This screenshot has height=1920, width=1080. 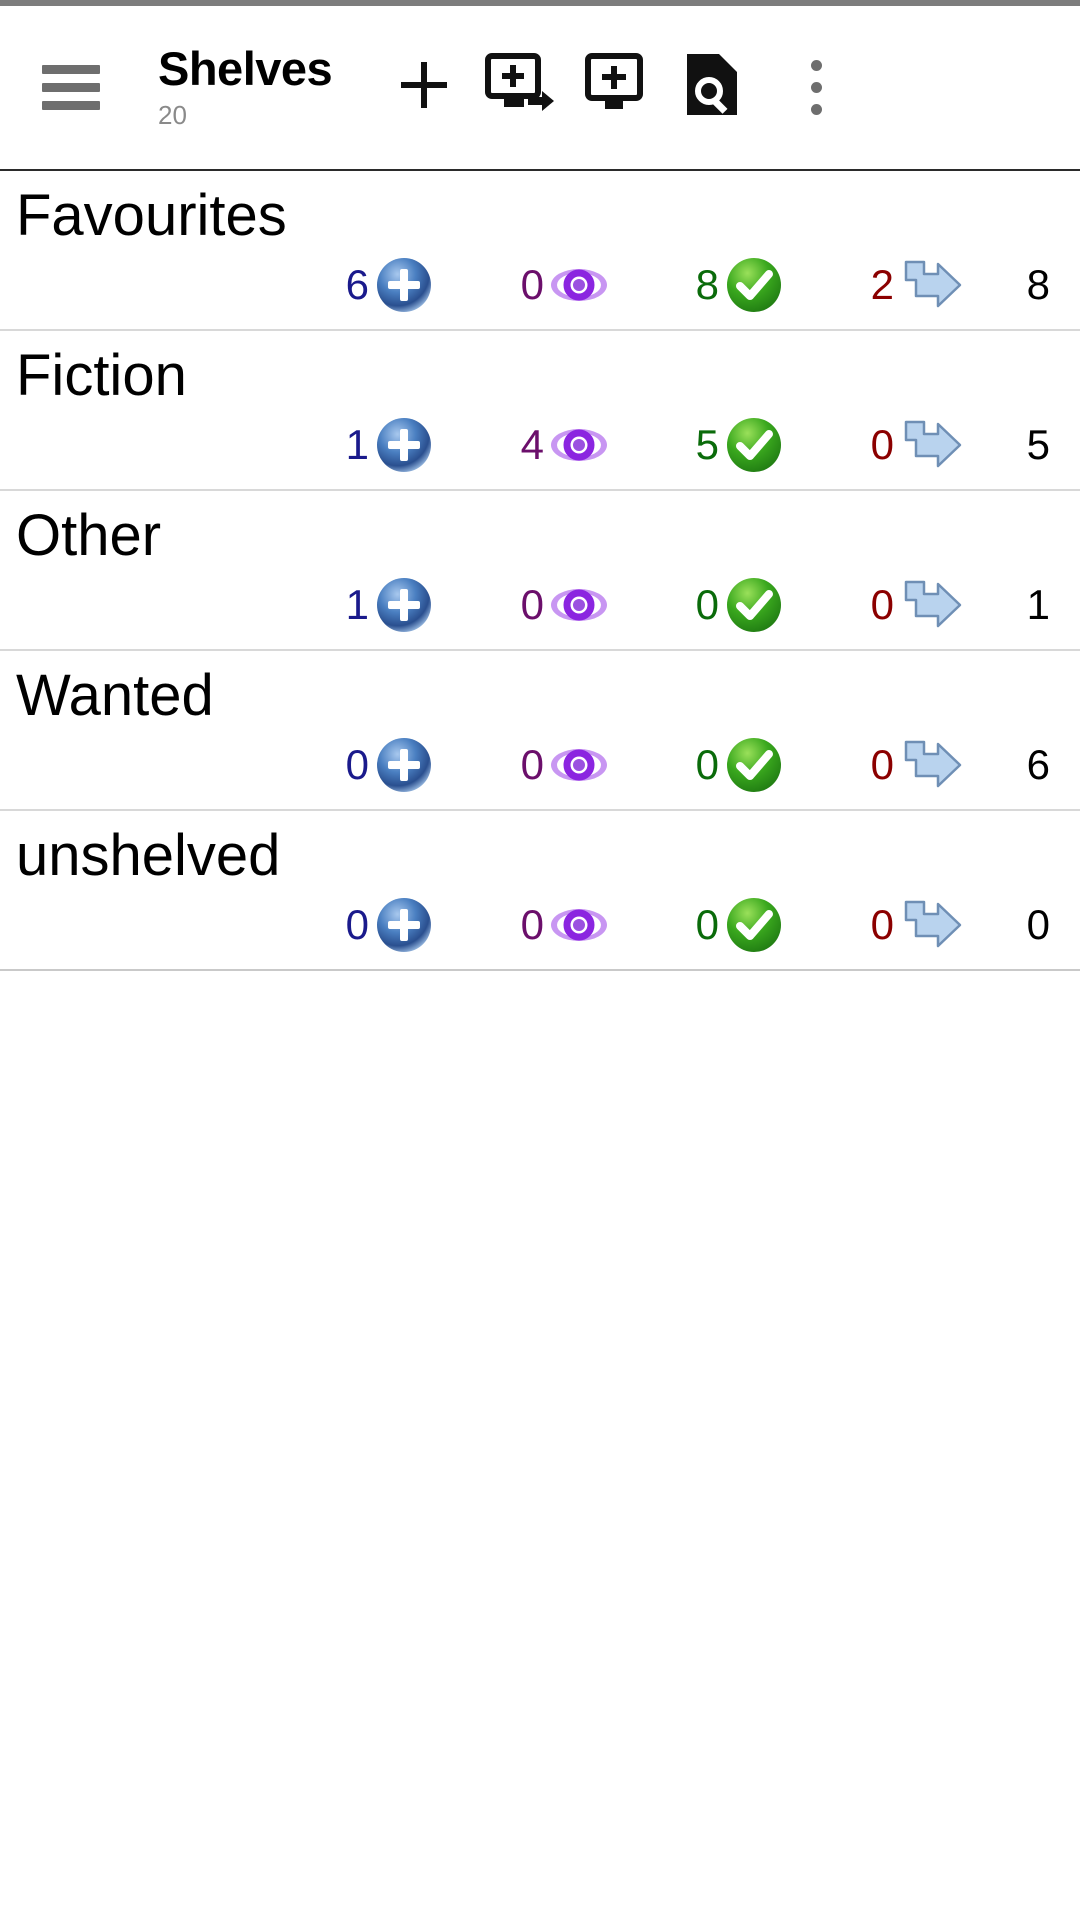 What do you see at coordinates (357, 284) in the screenshot?
I see `counter-to-read-value: 6` at bounding box center [357, 284].